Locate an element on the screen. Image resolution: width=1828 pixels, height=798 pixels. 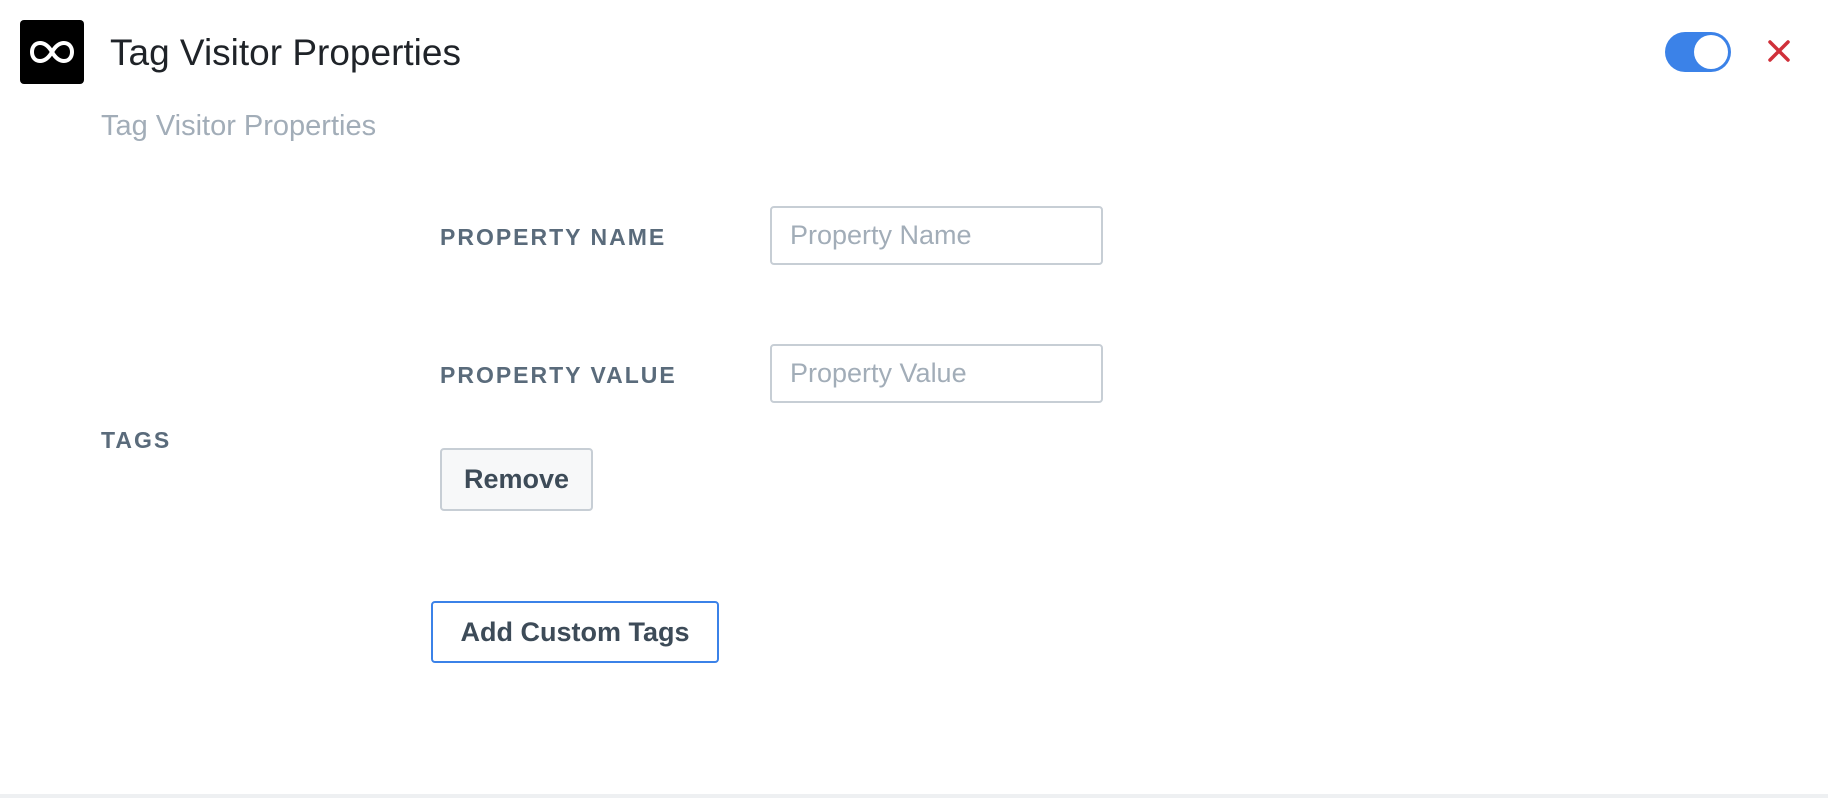
infinity-icon is located at coordinates (52, 52).